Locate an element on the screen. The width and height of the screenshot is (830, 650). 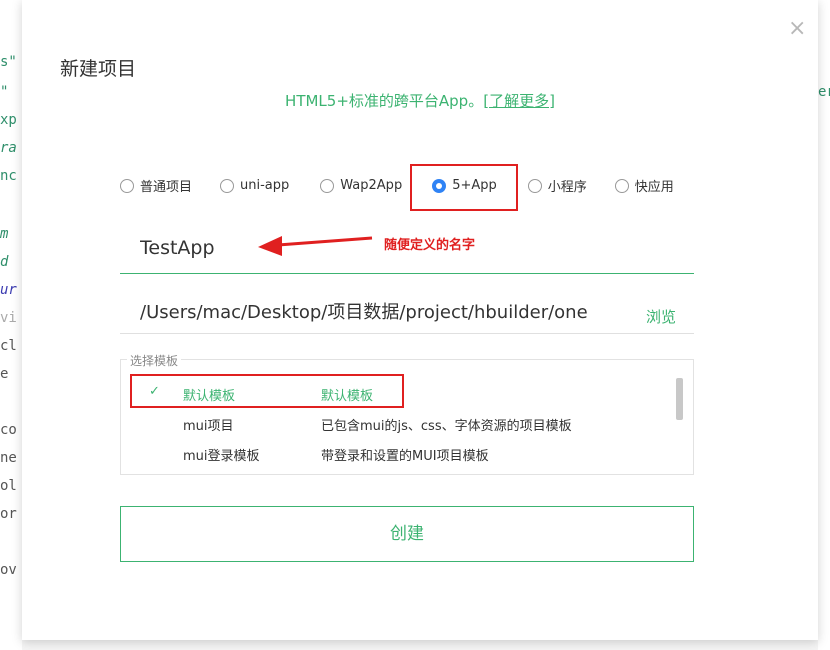
code-fragment: " is located at coordinates (4, 92).